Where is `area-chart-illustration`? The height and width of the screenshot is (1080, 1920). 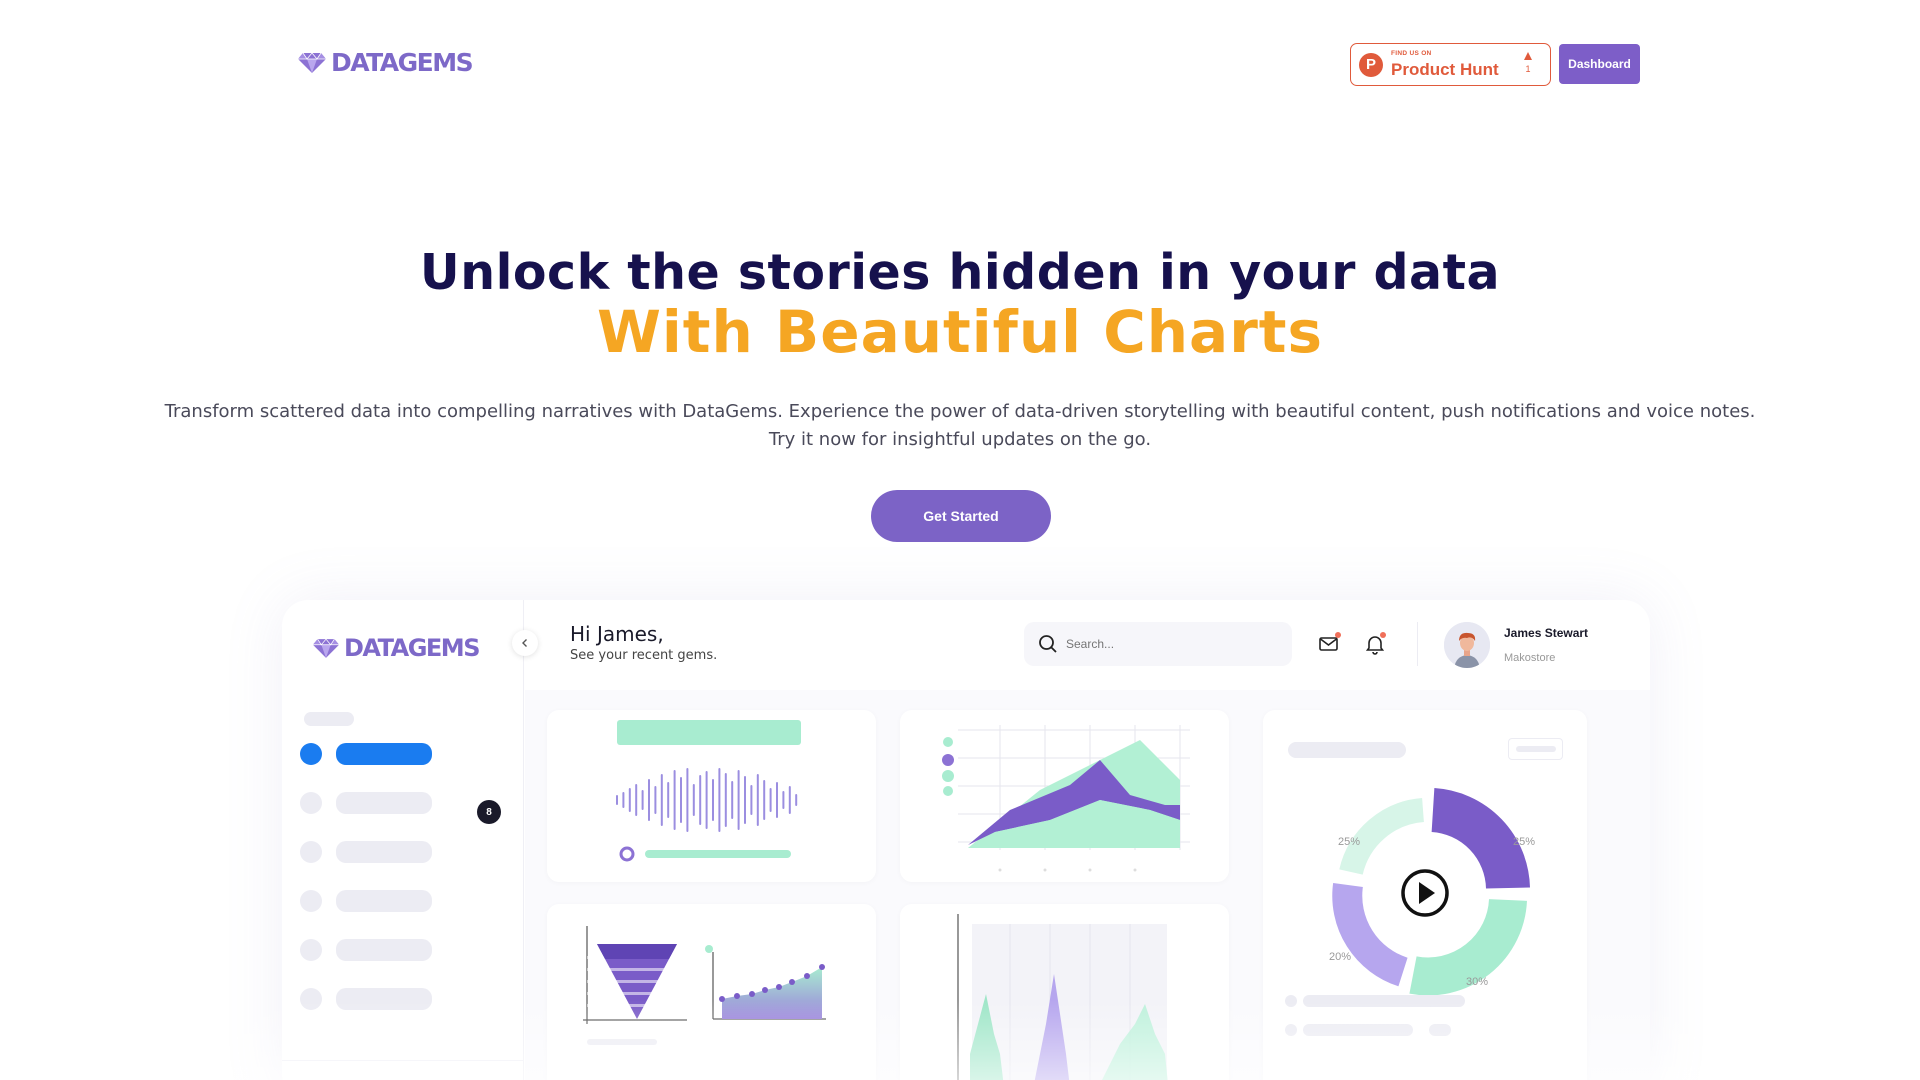
area-chart-illustration is located at coordinates (1066, 798).